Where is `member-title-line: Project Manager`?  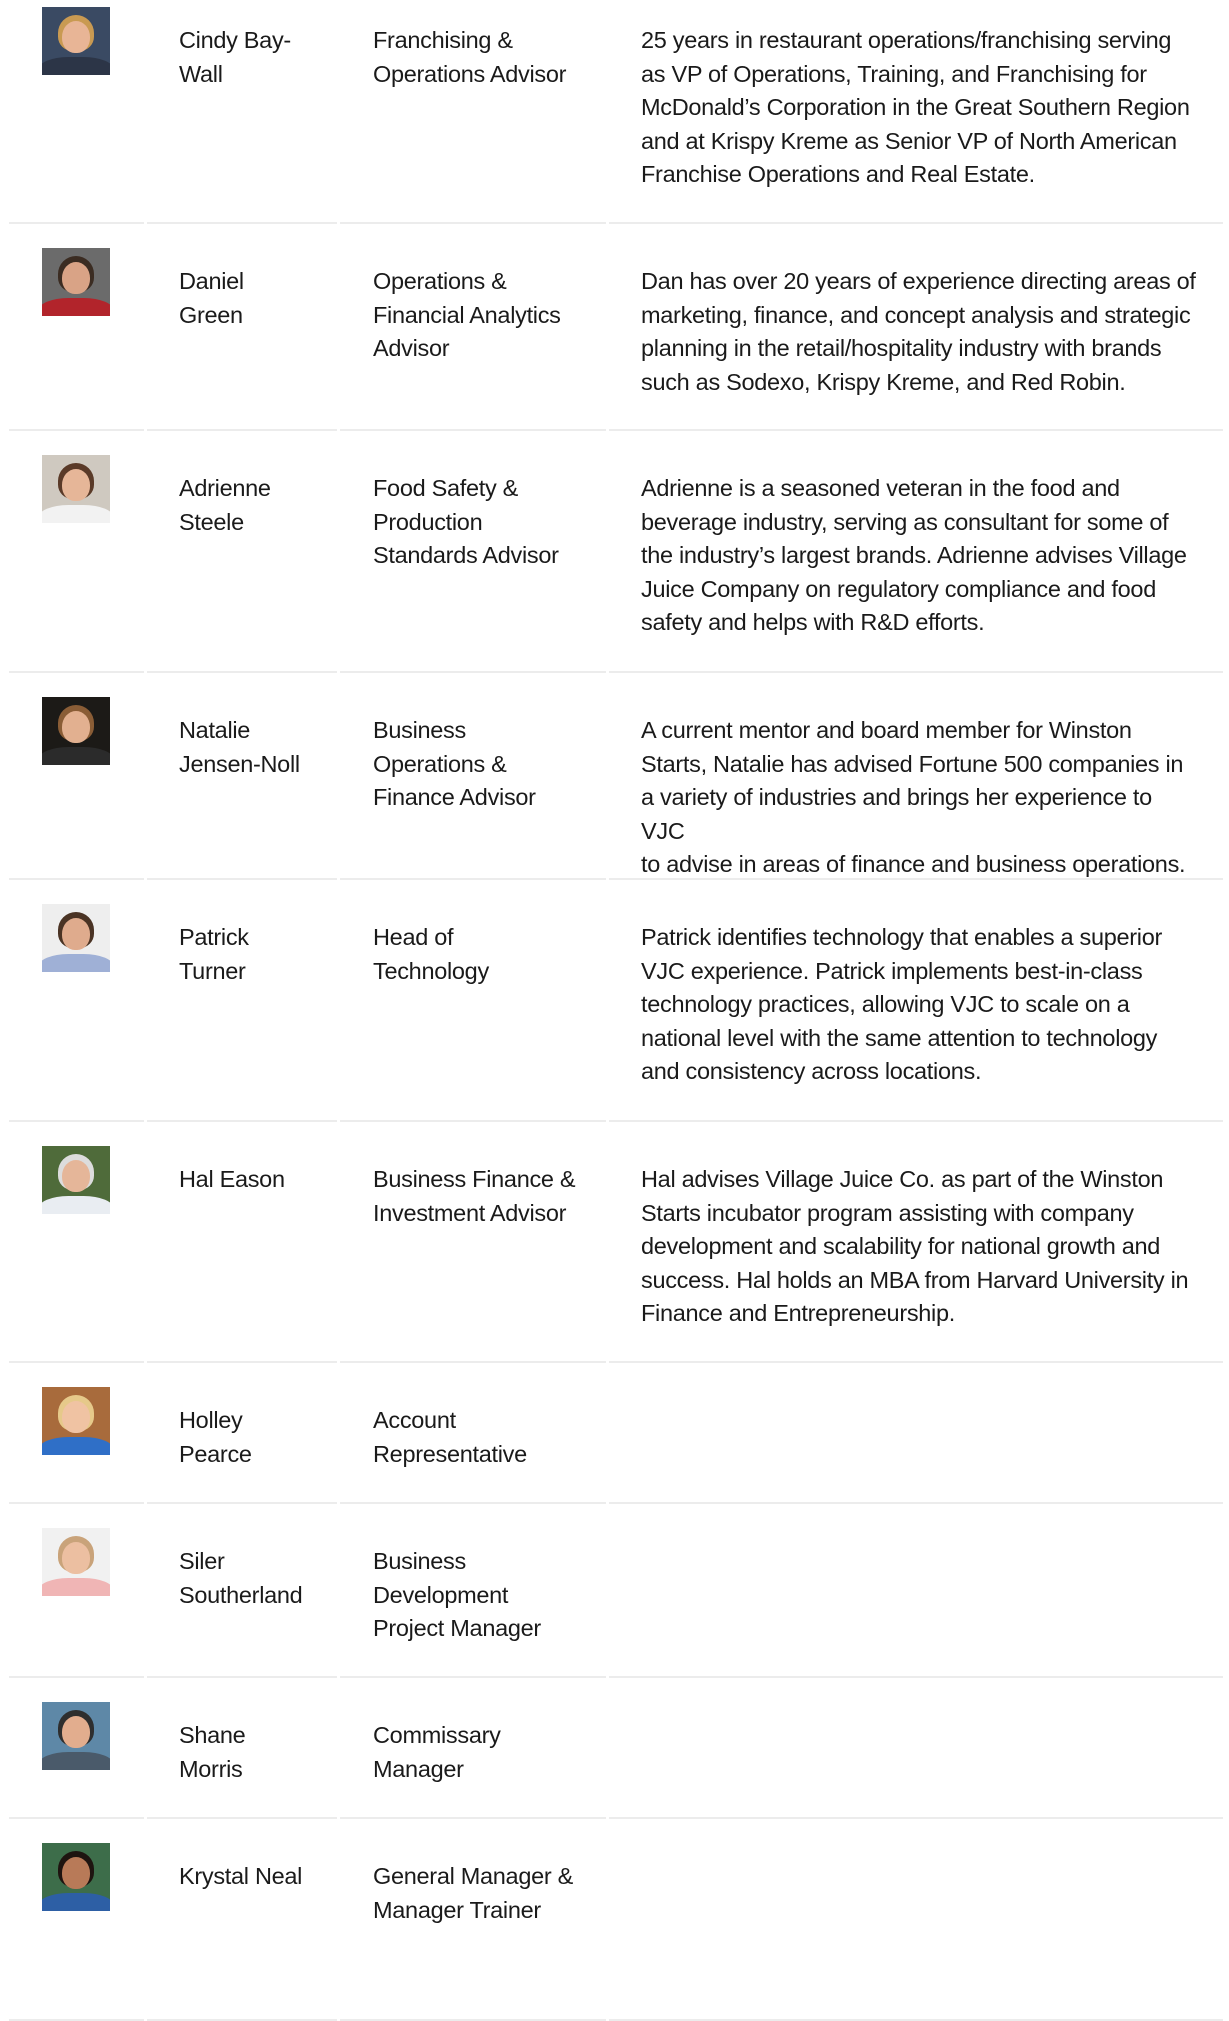 member-title-line: Project Manager is located at coordinates (457, 1628).